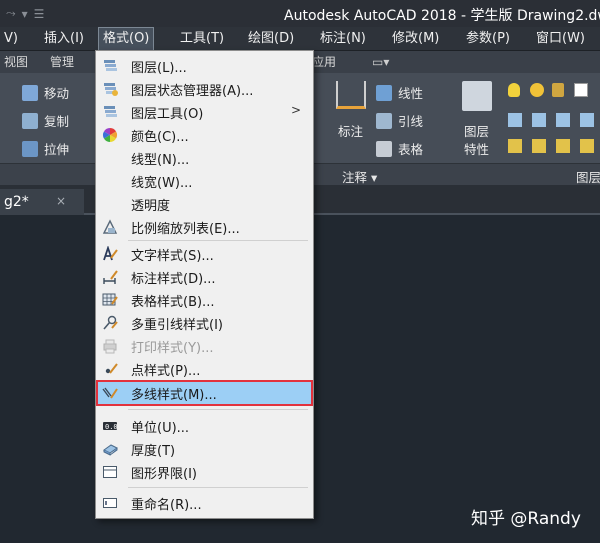 The image size is (600, 543). I want to click on rename-icon, so click(110, 503).